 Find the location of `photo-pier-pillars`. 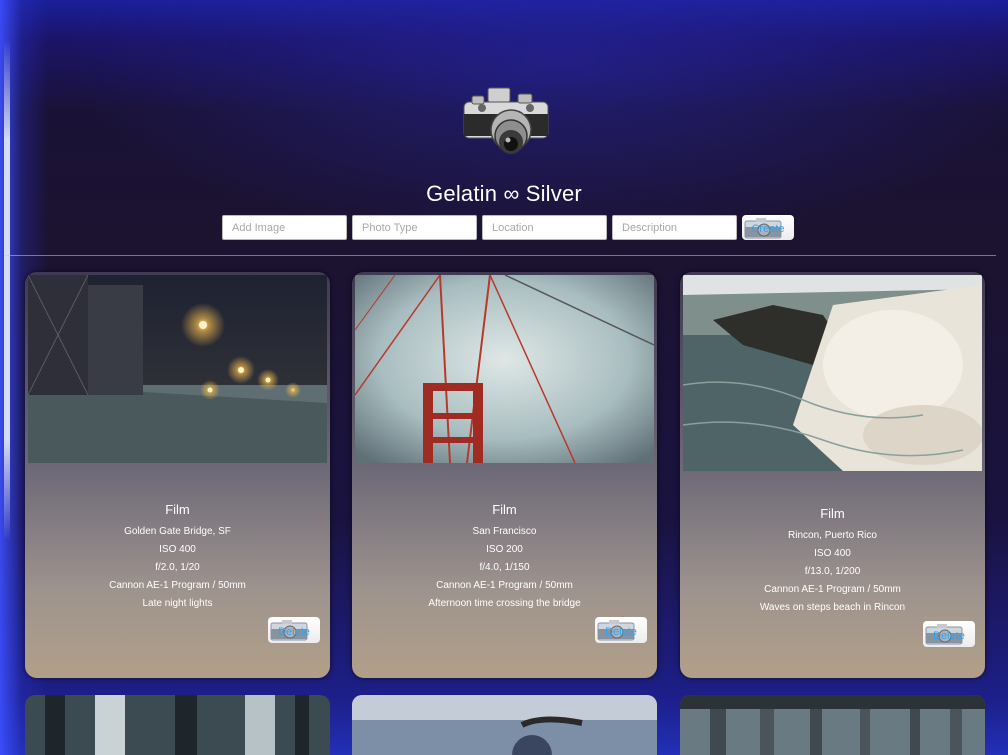

photo-pier-pillars is located at coordinates (177, 725).